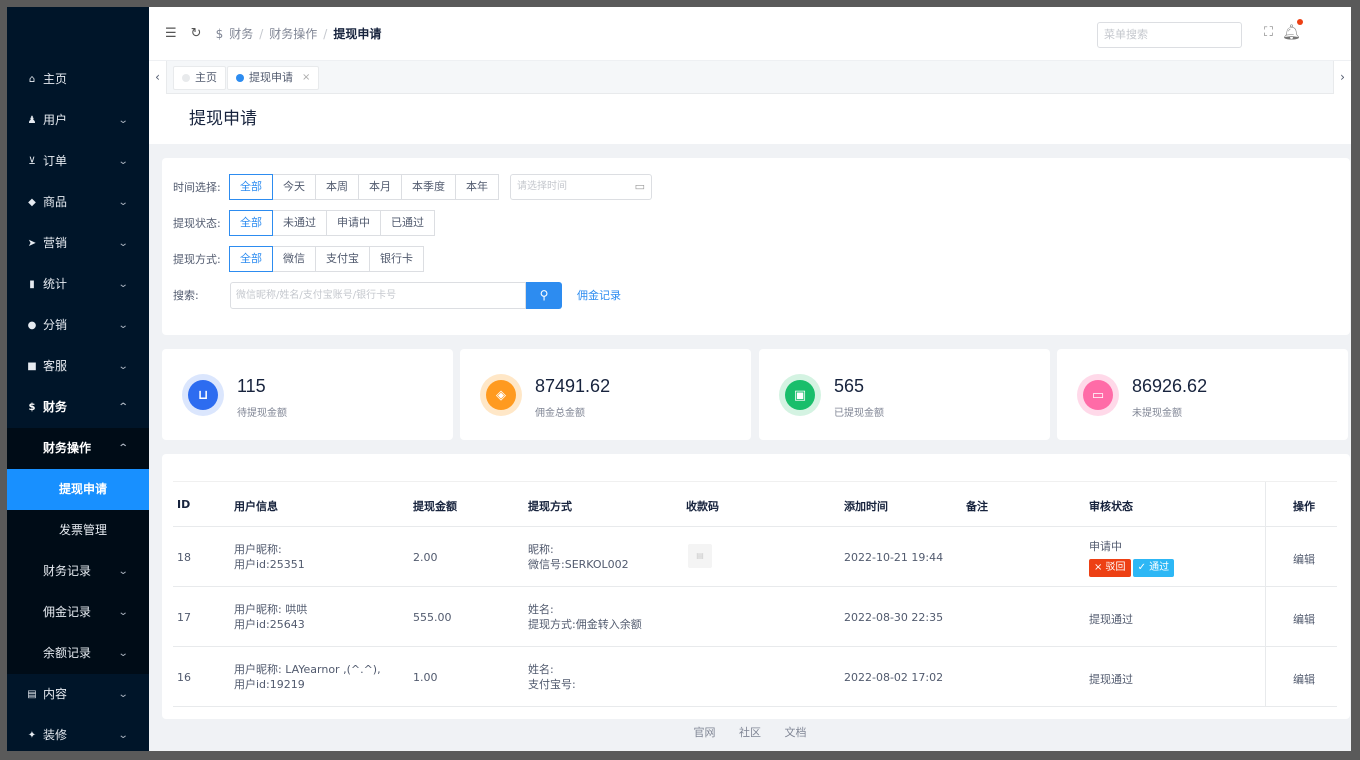 The width and height of the screenshot is (1360, 760). Describe the element at coordinates (380, 187) in the screenshot. I see `time-option-month: 本月` at that location.